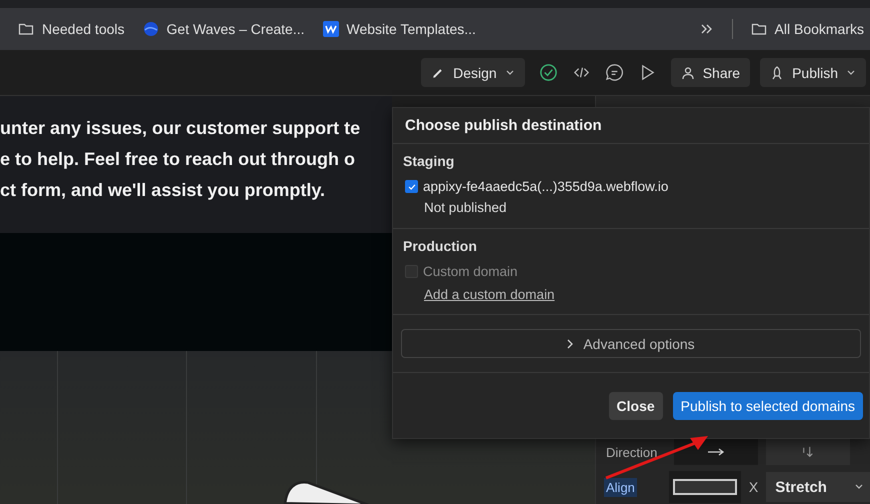 The height and width of the screenshot is (504, 870). Describe the element at coordinates (473, 72) in the screenshot. I see `design-mode-button: Design` at that location.